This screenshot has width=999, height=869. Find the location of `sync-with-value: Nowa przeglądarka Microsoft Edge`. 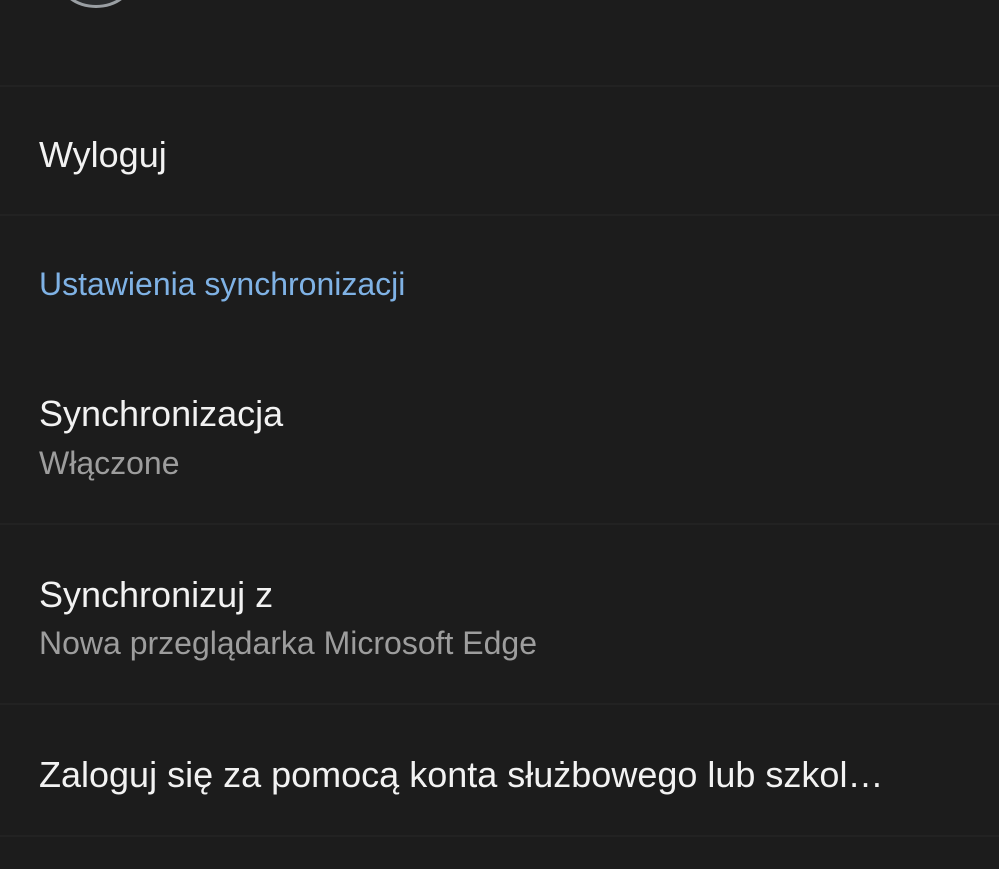

sync-with-value: Nowa przeglądarka Microsoft Edge is located at coordinates (288, 643).